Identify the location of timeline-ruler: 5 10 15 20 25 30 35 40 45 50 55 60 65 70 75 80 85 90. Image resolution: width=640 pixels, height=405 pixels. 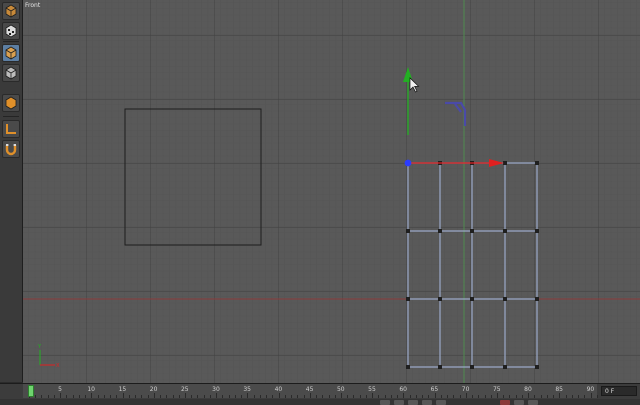
(310, 391).